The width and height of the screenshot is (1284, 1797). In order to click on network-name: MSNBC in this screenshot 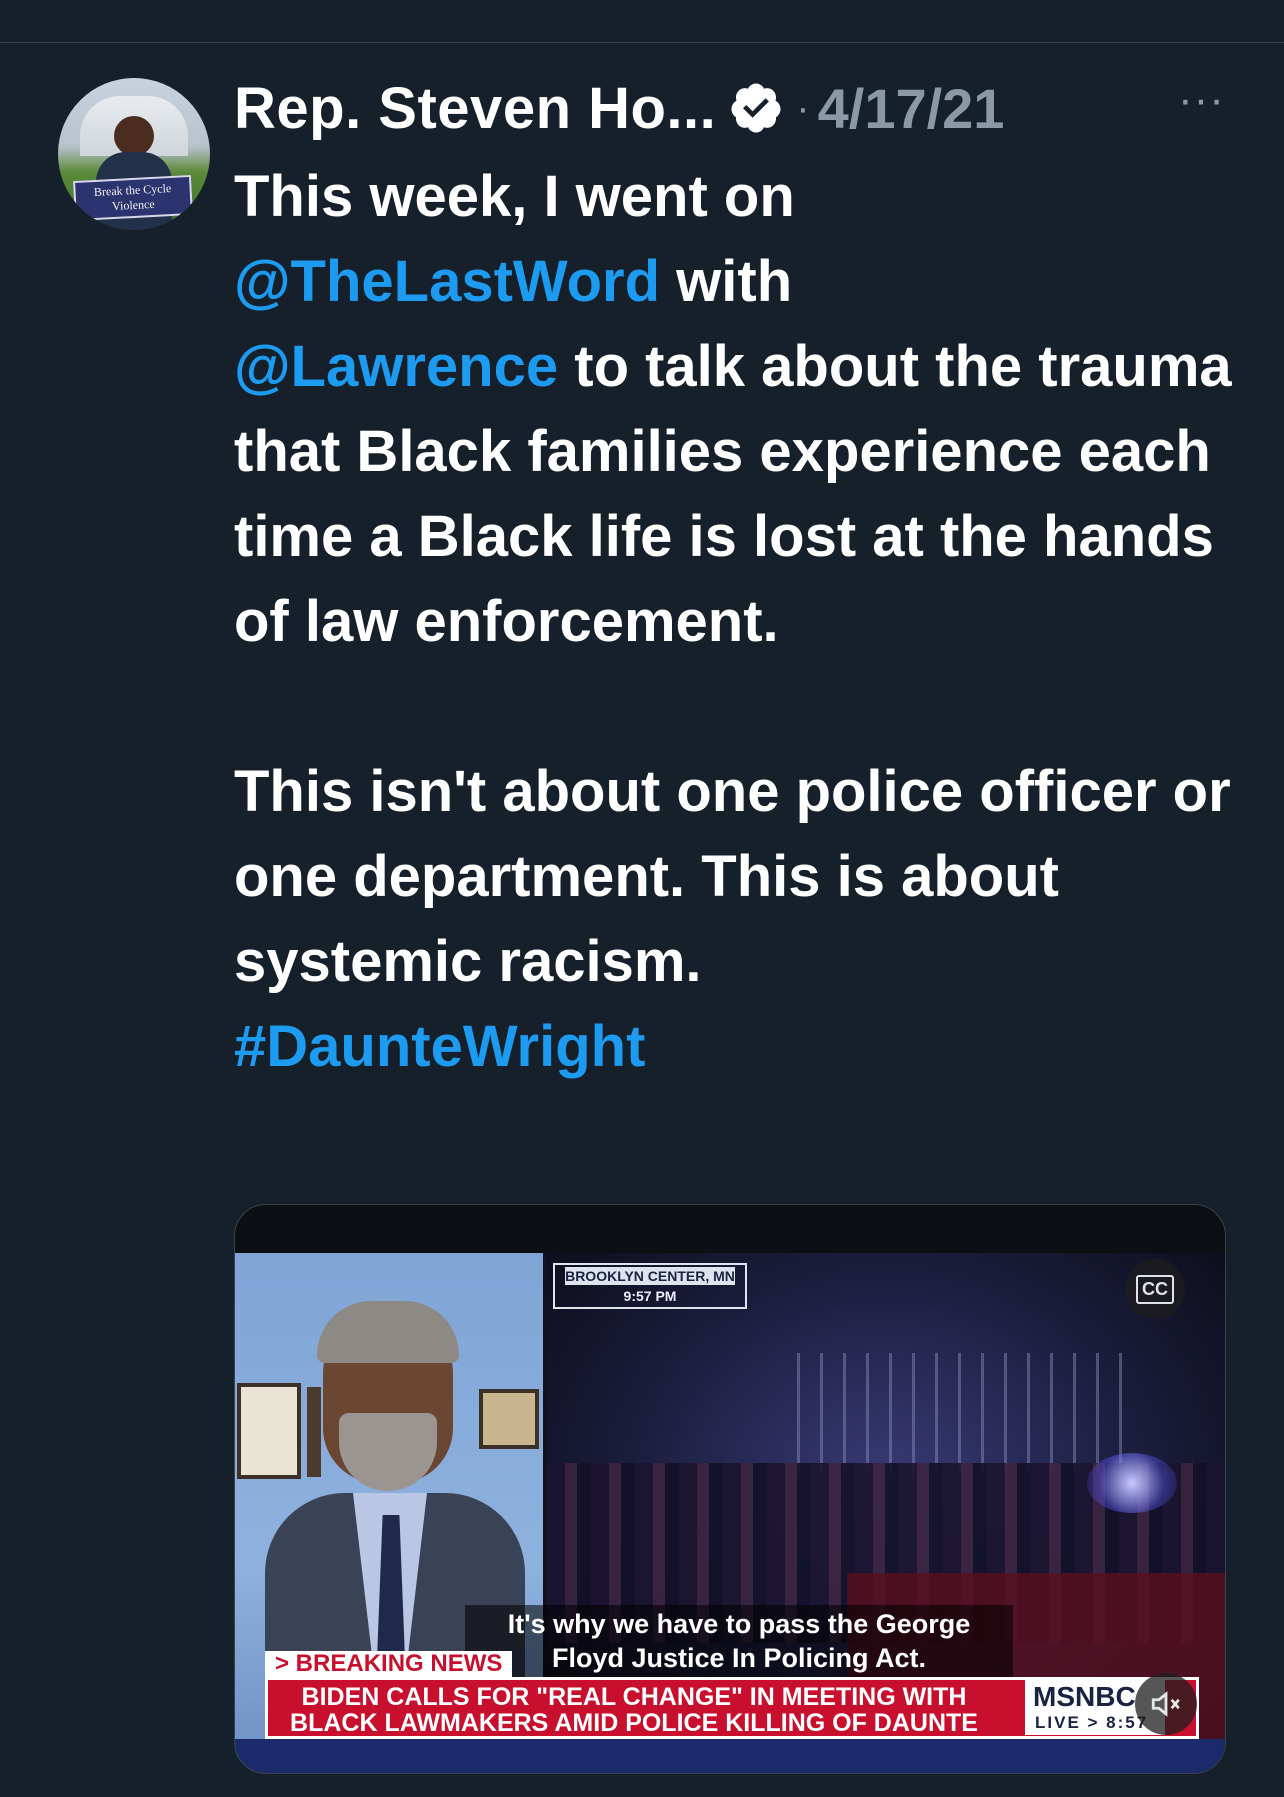, I will do `click(1084, 1696)`.